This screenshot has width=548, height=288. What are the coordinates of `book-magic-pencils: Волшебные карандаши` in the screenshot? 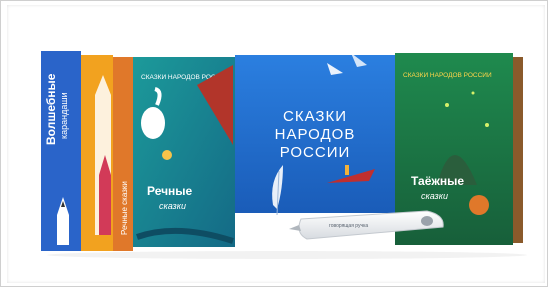 It's located at (77, 151).